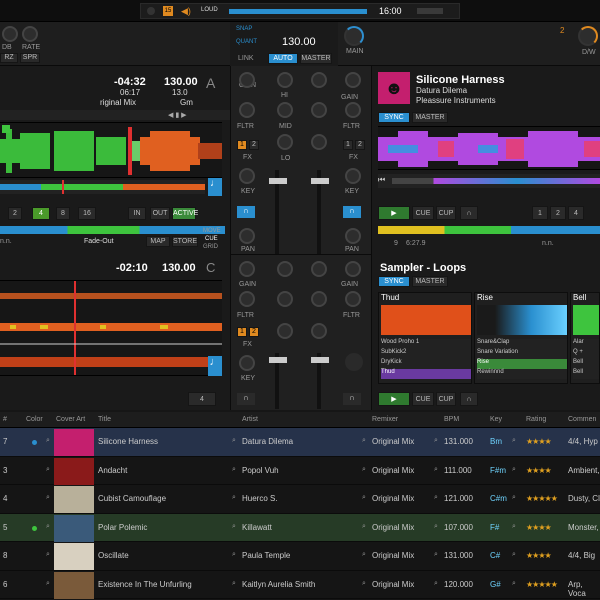 Image resolution: width=600 pixels, height=600 pixels. What do you see at coordinates (246, 58) in the screenshot?
I see `link-button: LINK` at bounding box center [246, 58].